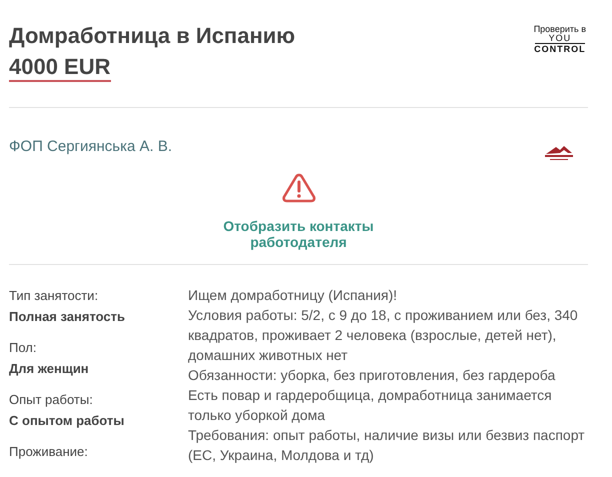 This screenshot has height=477, width=612. What do you see at coordinates (54, 296) in the screenshot?
I see `detail-label: Тип занятости:` at bounding box center [54, 296].